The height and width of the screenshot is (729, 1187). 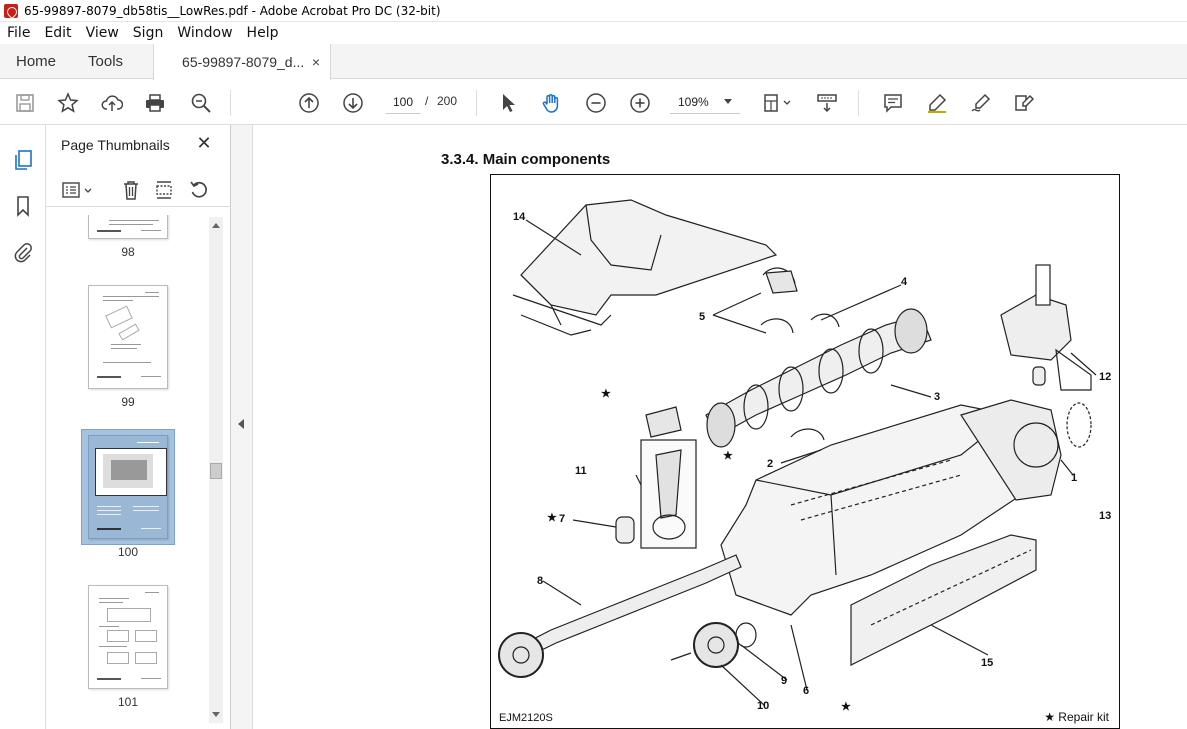 I want to click on menu-sign: Sign, so click(x=148, y=33).